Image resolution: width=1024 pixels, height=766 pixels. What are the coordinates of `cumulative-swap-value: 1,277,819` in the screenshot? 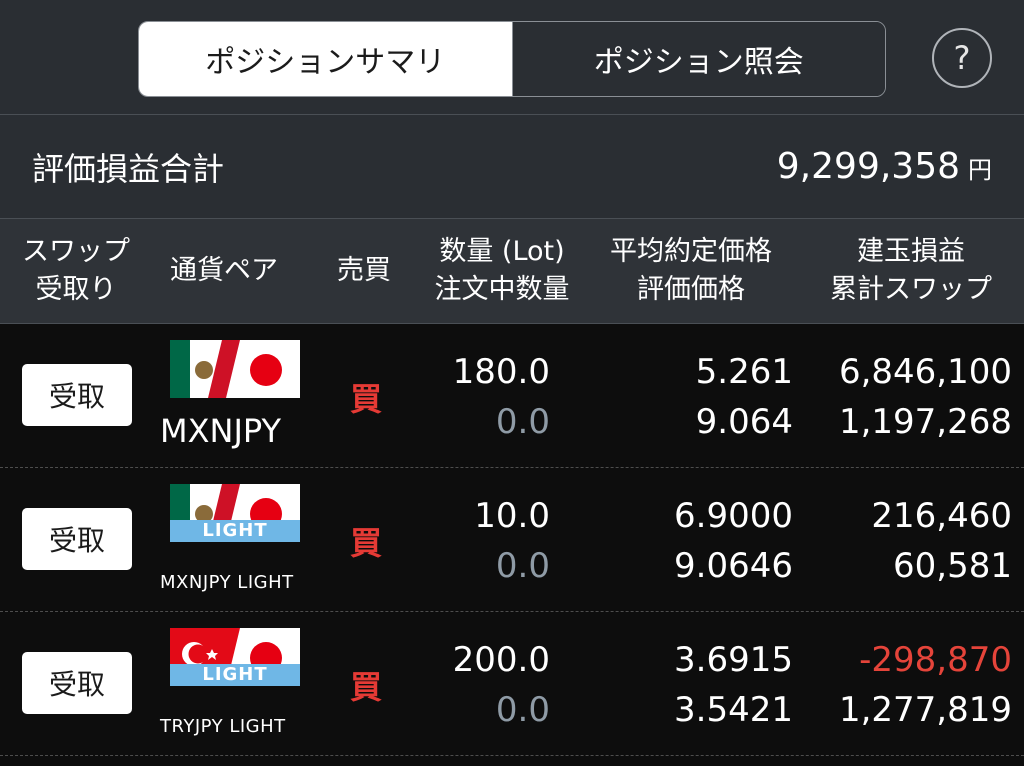 It's located at (925, 710).